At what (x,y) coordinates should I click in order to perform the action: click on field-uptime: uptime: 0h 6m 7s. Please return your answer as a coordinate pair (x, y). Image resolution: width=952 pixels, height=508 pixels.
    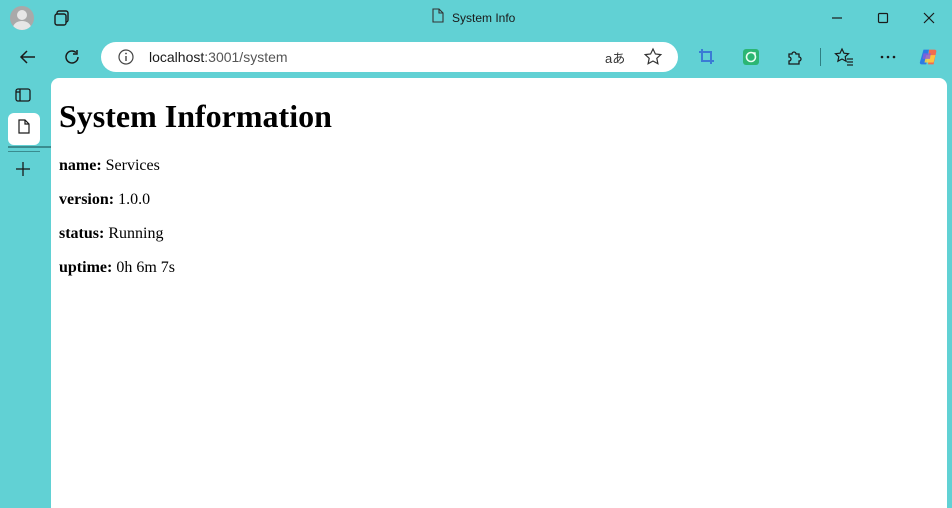
    Looking at the image, I should click on (117, 268).